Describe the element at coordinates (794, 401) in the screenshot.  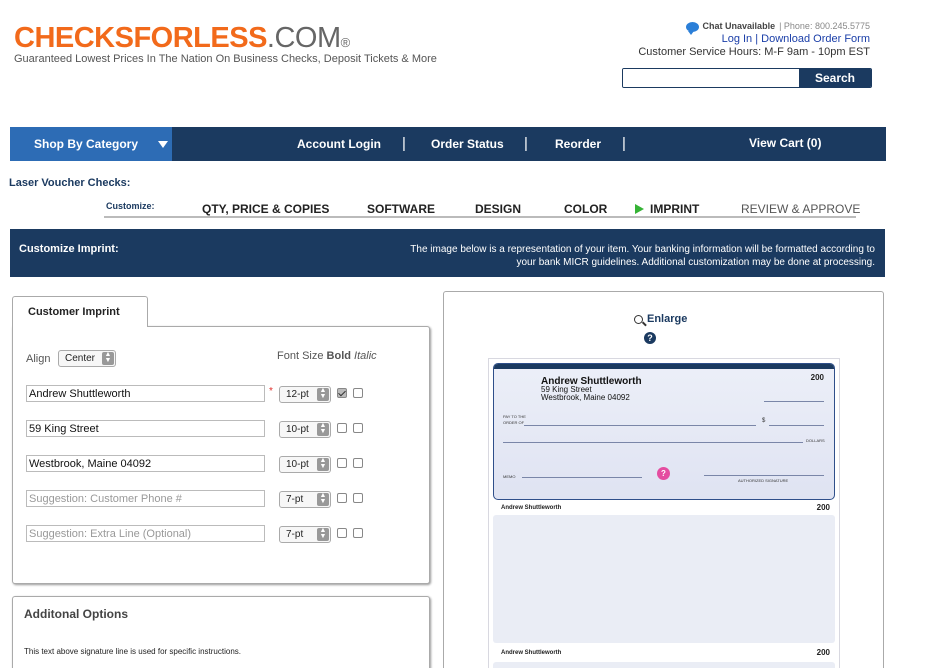
I see `date-line` at that location.